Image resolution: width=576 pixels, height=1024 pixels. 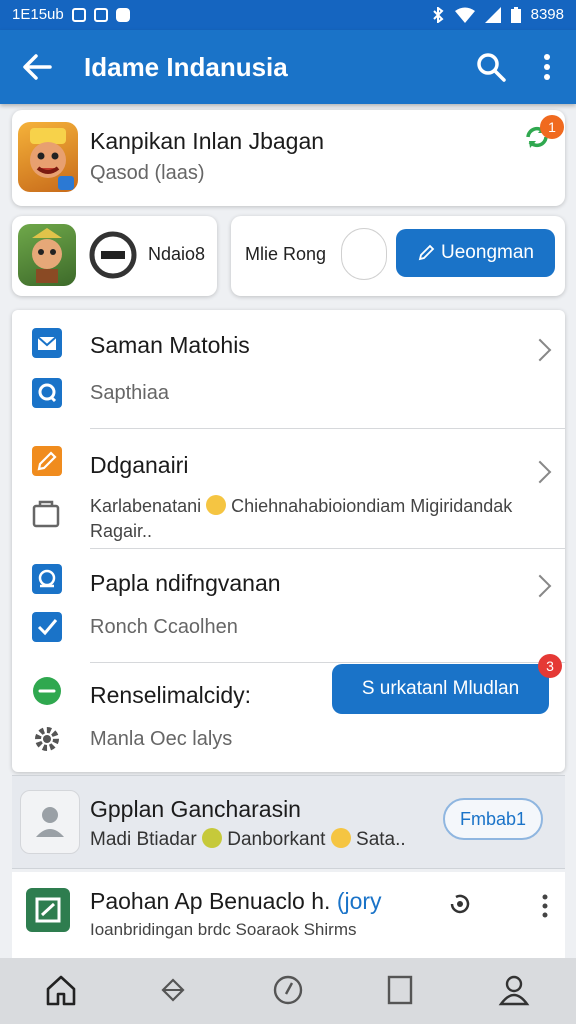 What do you see at coordinates (146, 506) in the screenshot?
I see `desc-text-a: Karlabenatani` at bounding box center [146, 506].